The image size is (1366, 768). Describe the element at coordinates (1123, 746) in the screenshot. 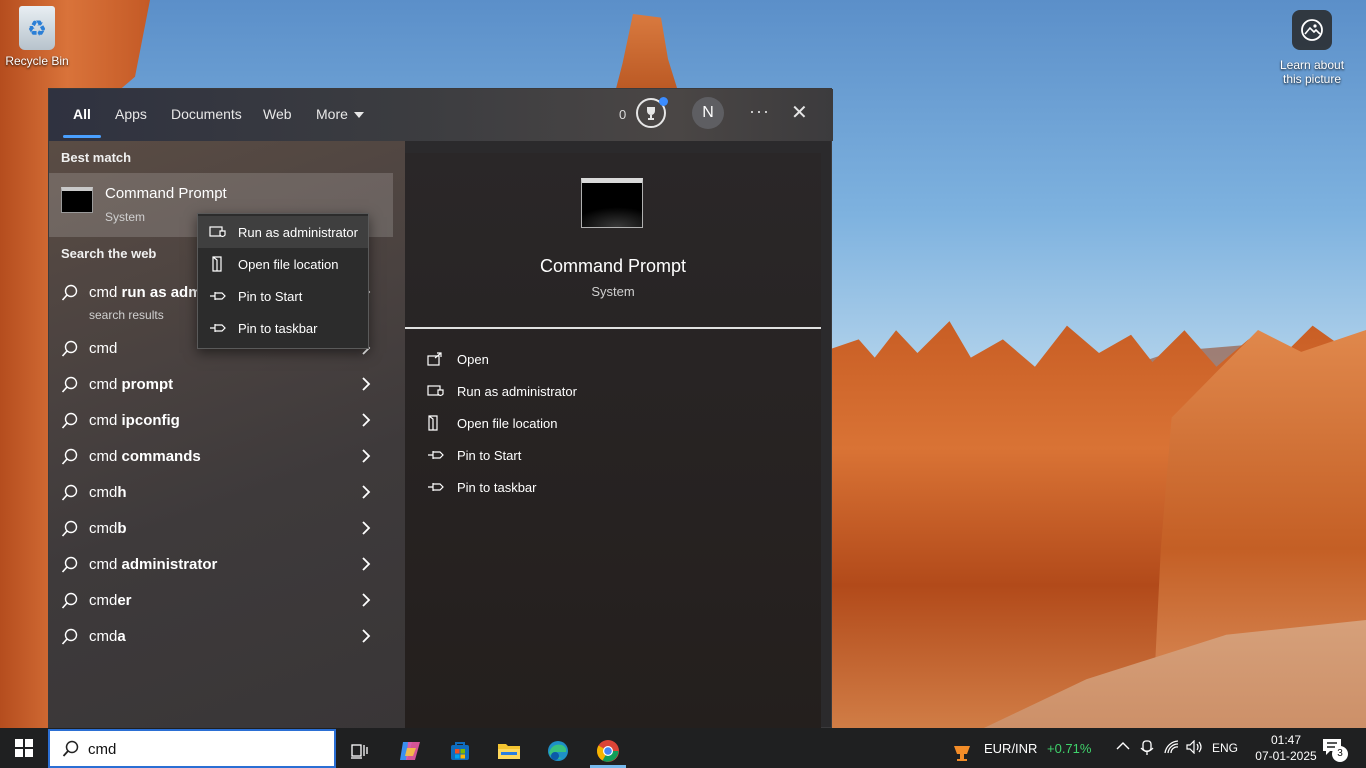

I see `chevron-up-icon` at that location.